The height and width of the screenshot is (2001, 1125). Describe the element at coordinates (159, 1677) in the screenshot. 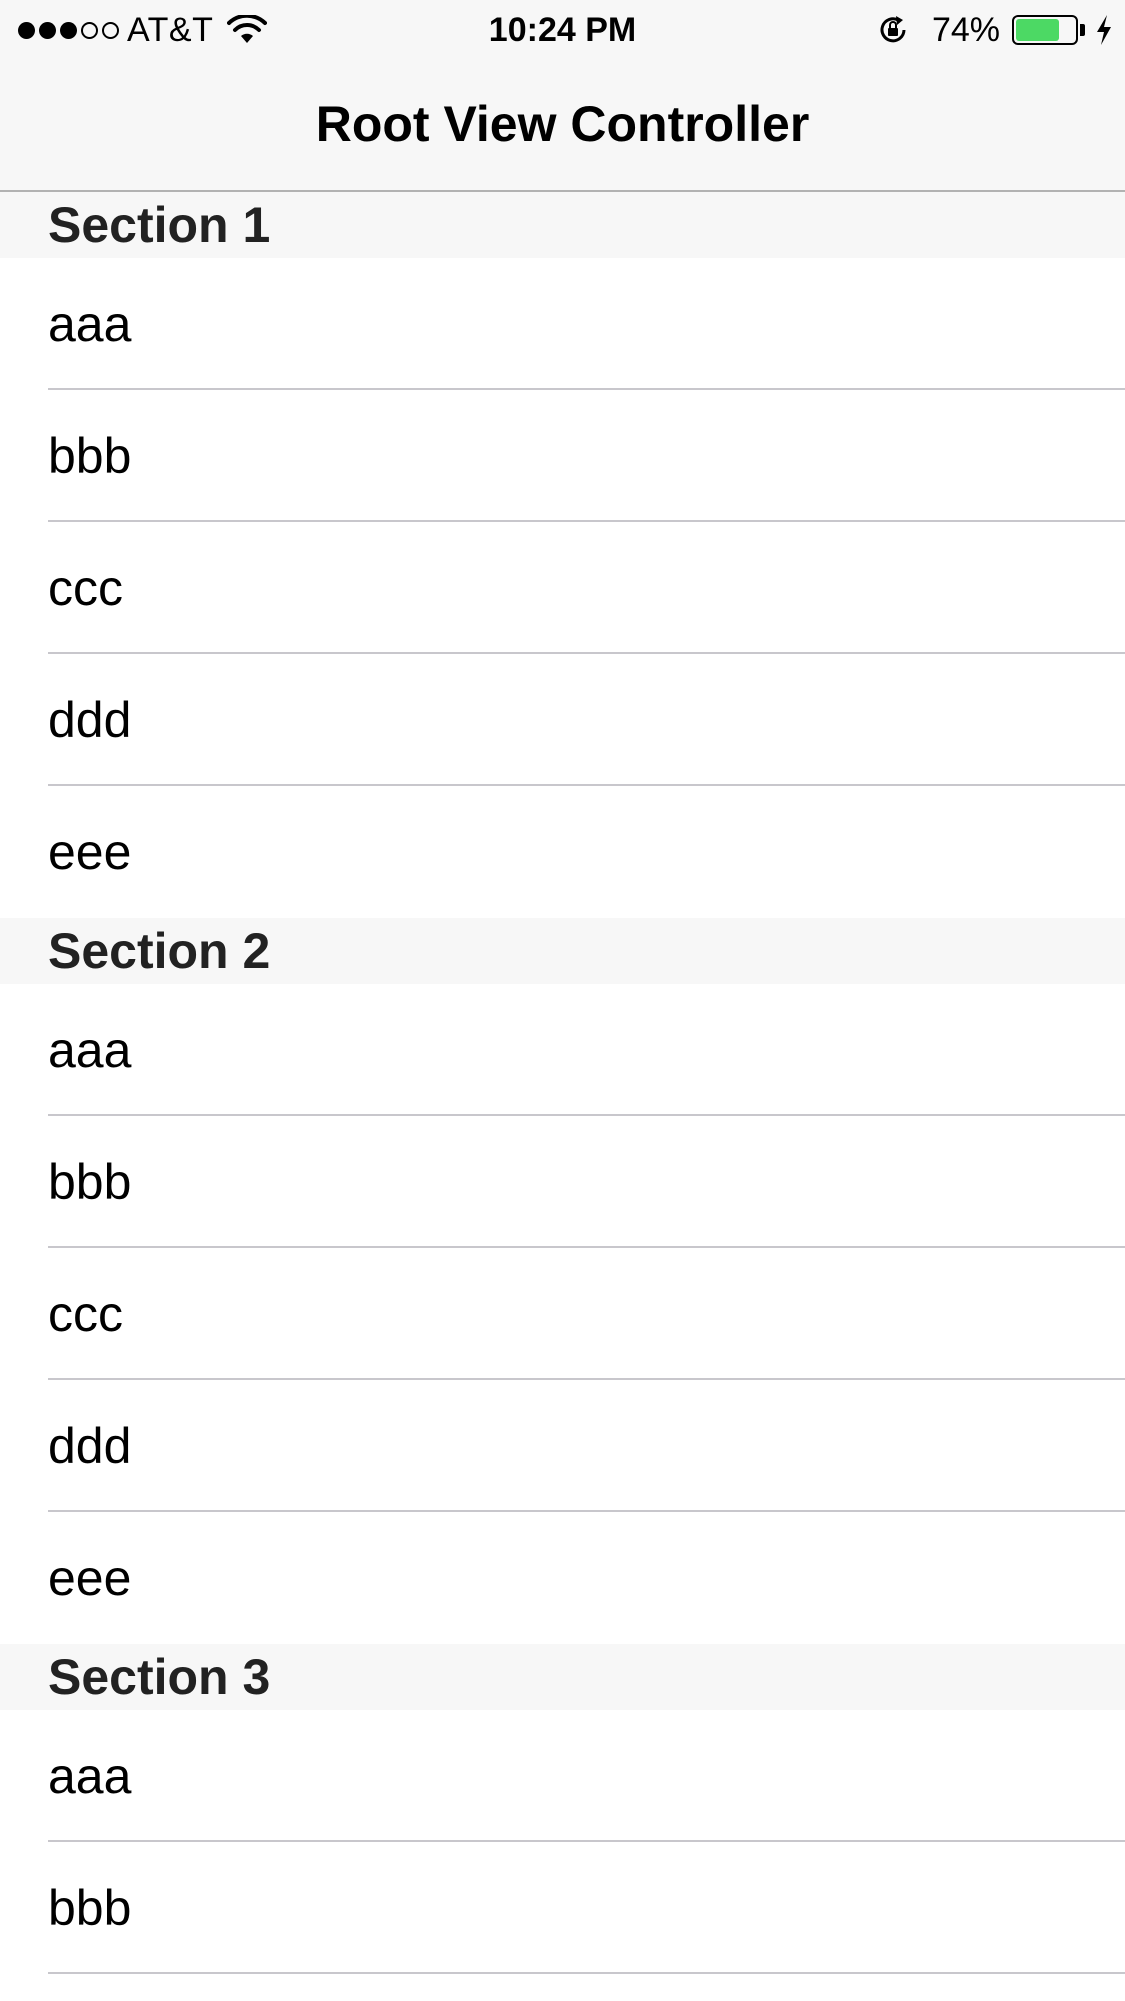

I see `section-title: Section 3` at that location.